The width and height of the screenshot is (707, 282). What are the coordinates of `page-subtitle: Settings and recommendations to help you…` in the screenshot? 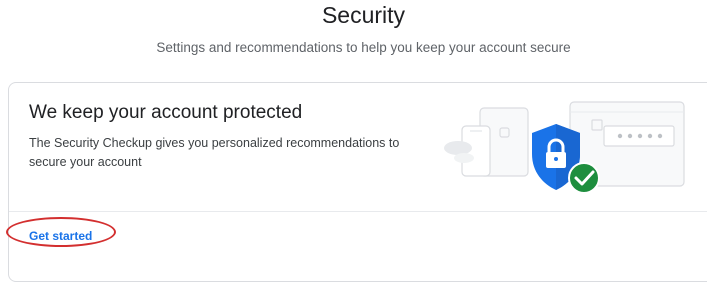 It's located at (363, 47).